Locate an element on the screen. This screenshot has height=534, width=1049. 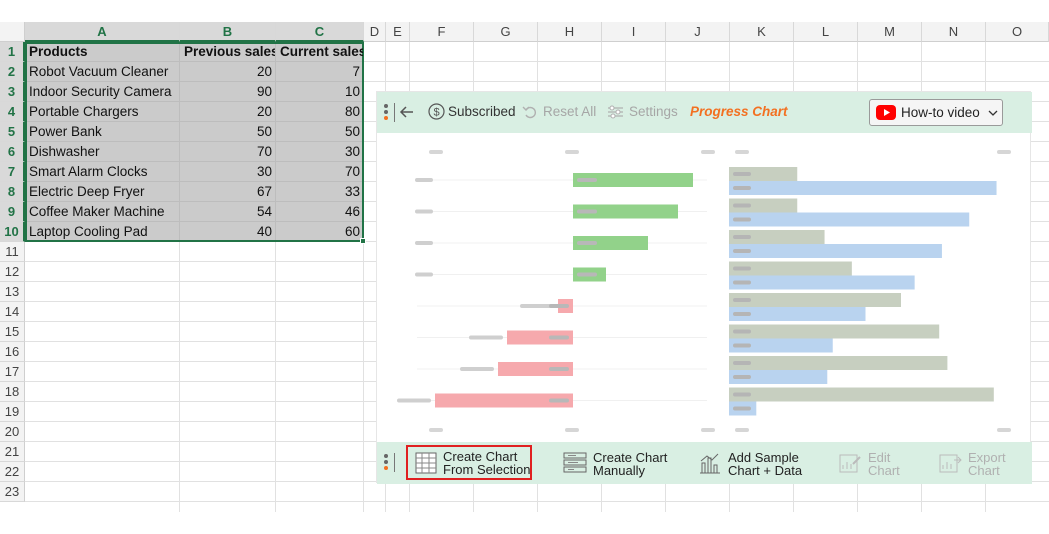
row-header-23: 23 is located at coordinates (12, 492).